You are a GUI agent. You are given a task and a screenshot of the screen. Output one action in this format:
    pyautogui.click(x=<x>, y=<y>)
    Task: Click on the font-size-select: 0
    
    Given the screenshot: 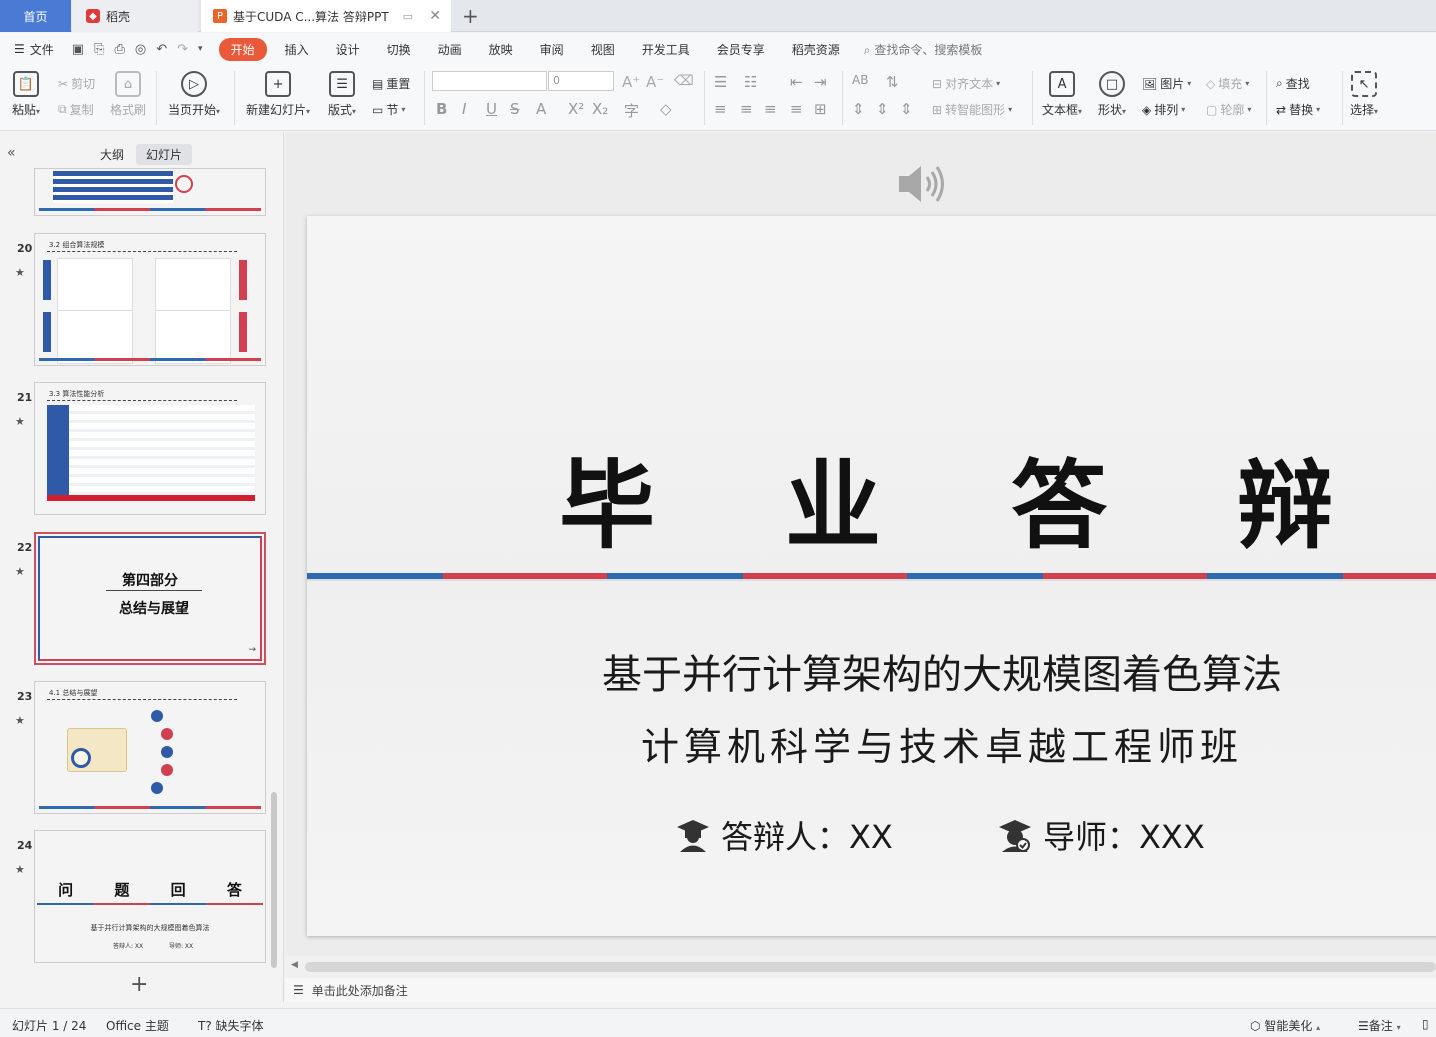 What is the action you would take?
    pyautogui.click(x=581, y=81)
    